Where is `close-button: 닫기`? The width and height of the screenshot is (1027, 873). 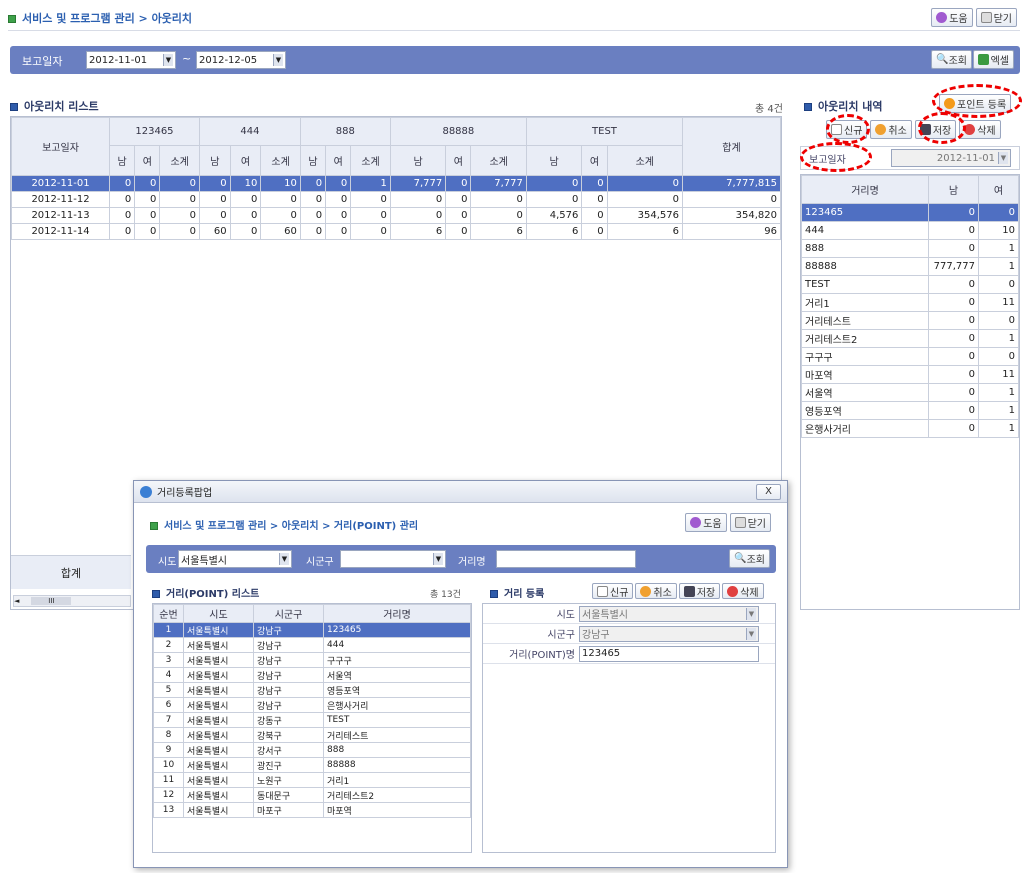 close-button: 닫기 is located at coordinates (996, 17).